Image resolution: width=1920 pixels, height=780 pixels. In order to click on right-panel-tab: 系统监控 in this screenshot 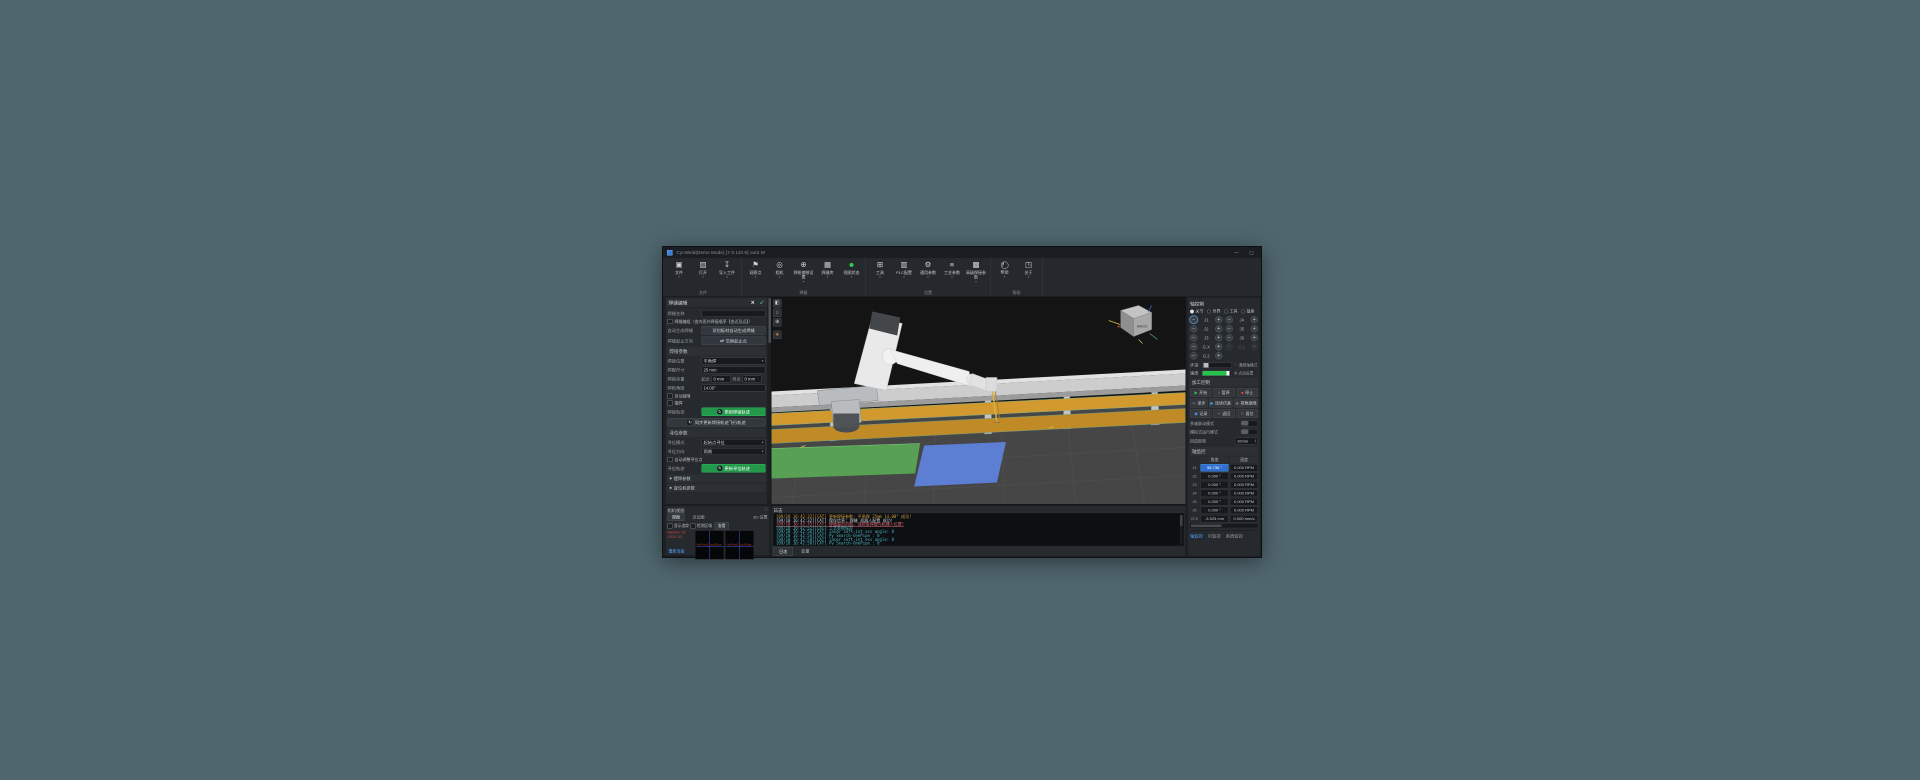, I will do `click(1234, 536)`.